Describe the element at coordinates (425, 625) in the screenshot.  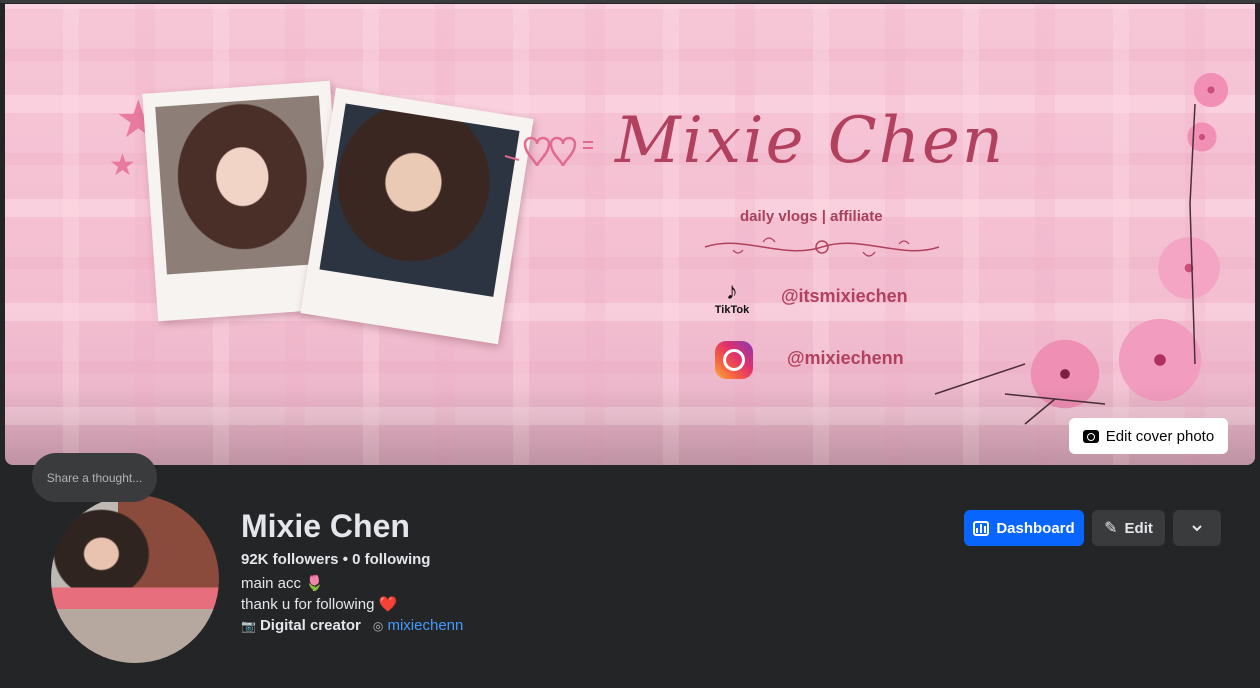
I see `instagram-link-text: mixiechenn` at that location.